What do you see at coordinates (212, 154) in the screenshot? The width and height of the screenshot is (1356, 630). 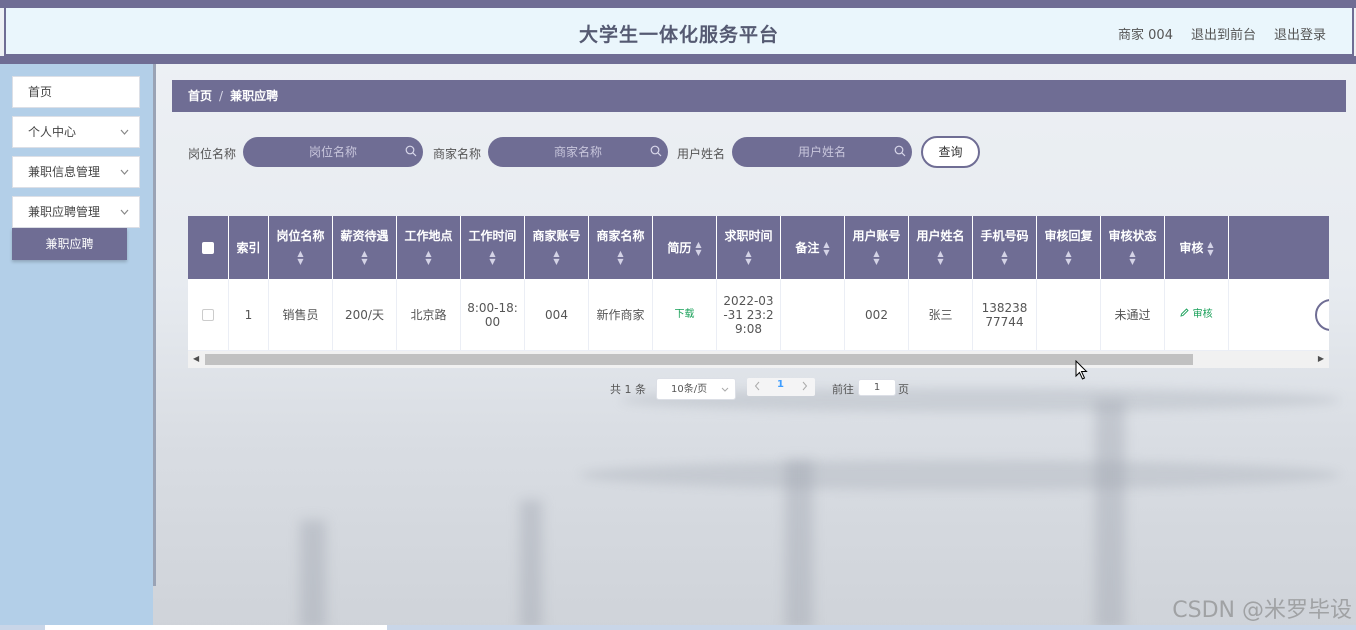 I see `job-name-label: 岗位名称` at bounding box center [212, 154].